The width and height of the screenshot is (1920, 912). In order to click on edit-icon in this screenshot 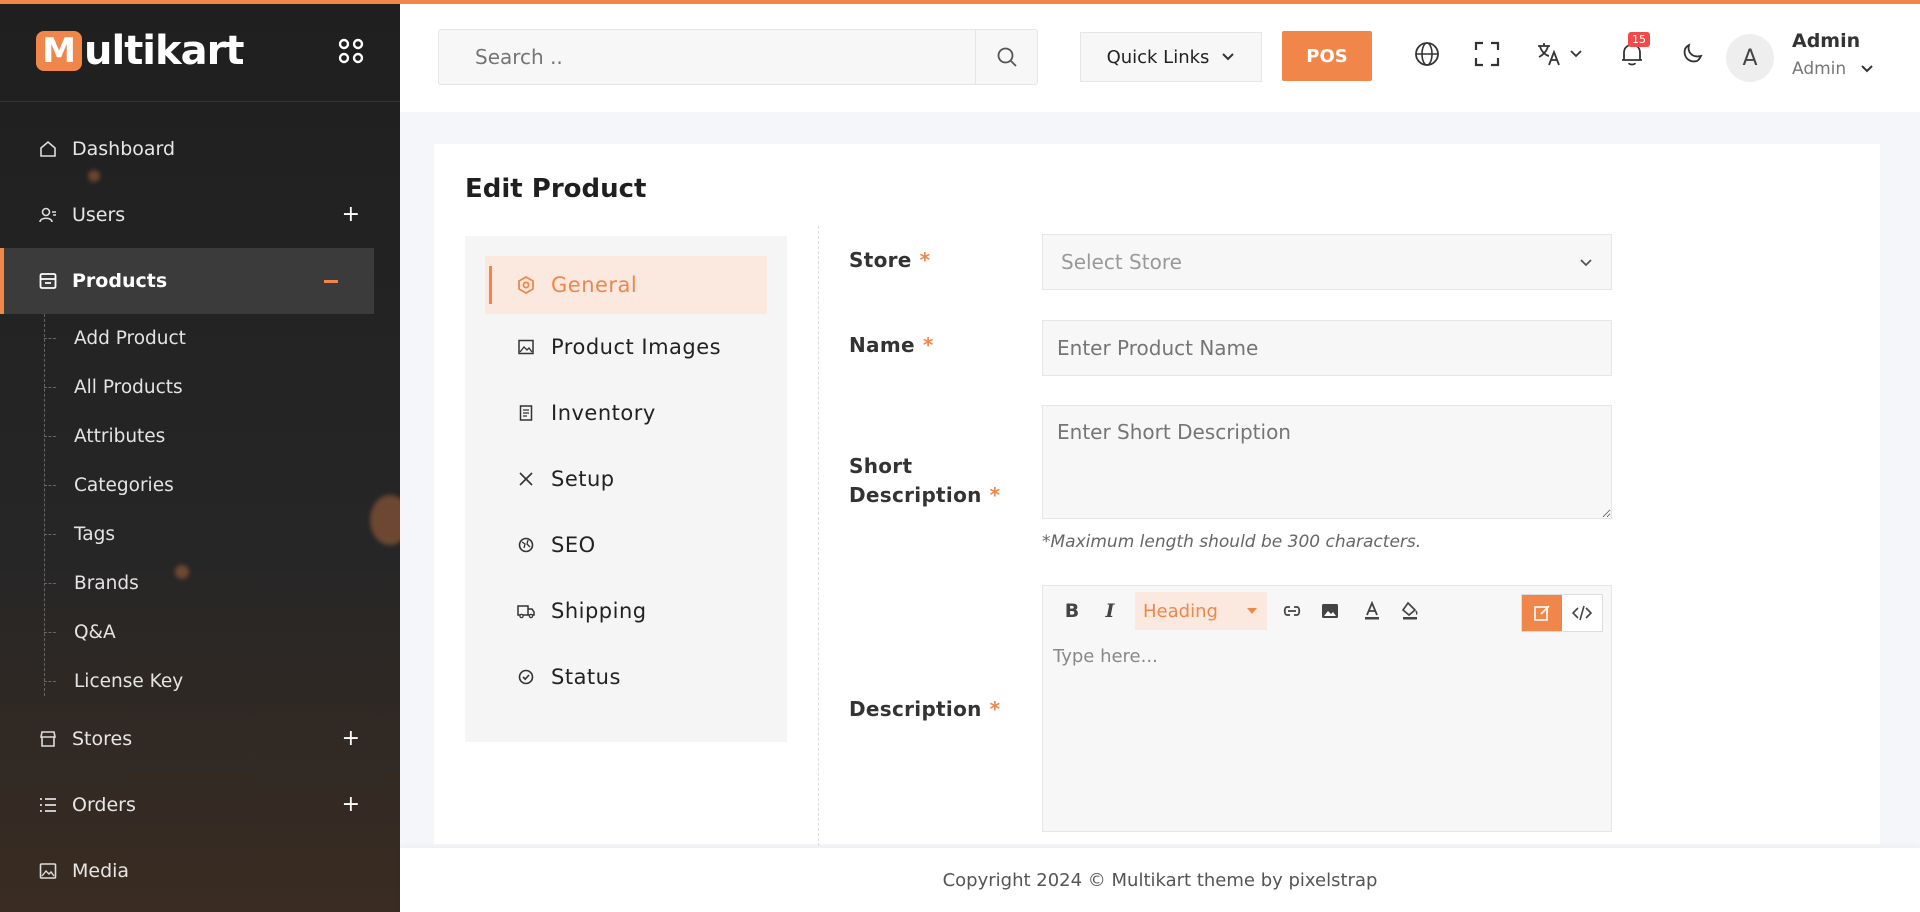, I will do `click(1542, 613)`.